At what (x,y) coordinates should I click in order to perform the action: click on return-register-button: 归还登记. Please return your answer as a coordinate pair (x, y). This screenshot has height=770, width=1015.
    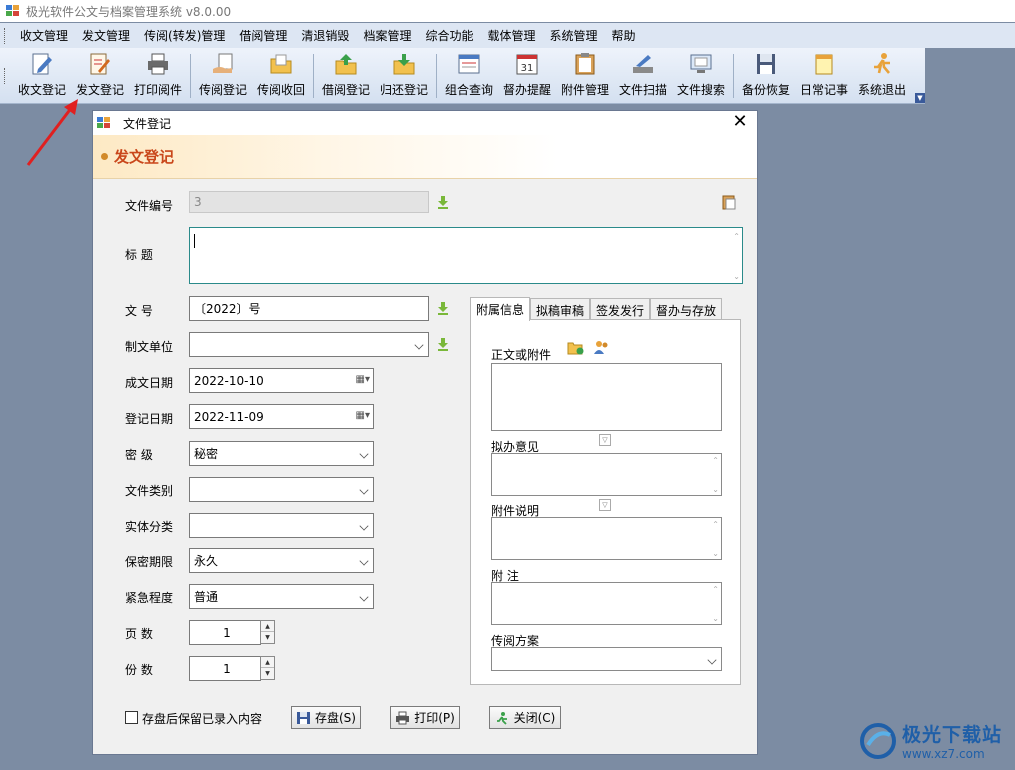
    Looking at the image, I should click on (404, 76).